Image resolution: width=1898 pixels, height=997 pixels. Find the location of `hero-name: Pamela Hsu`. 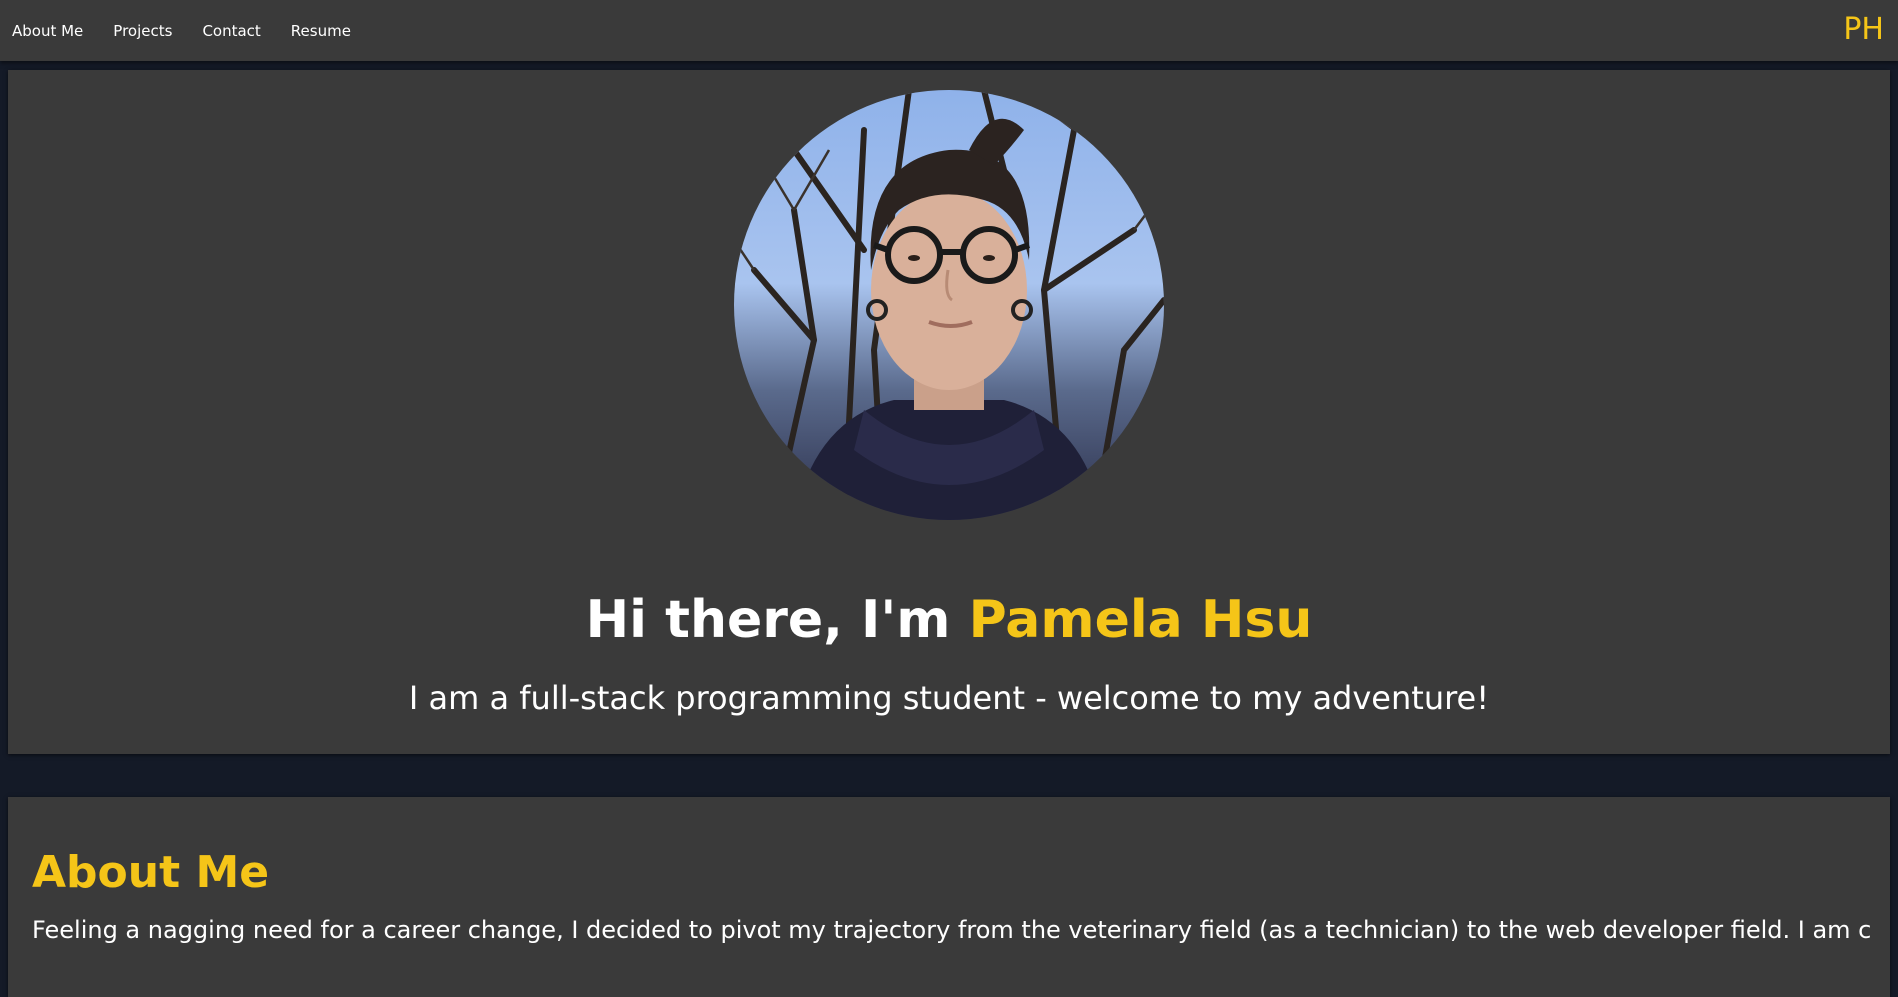

hero-name: Pamela Hsu is located at coordinates (1140, 620).